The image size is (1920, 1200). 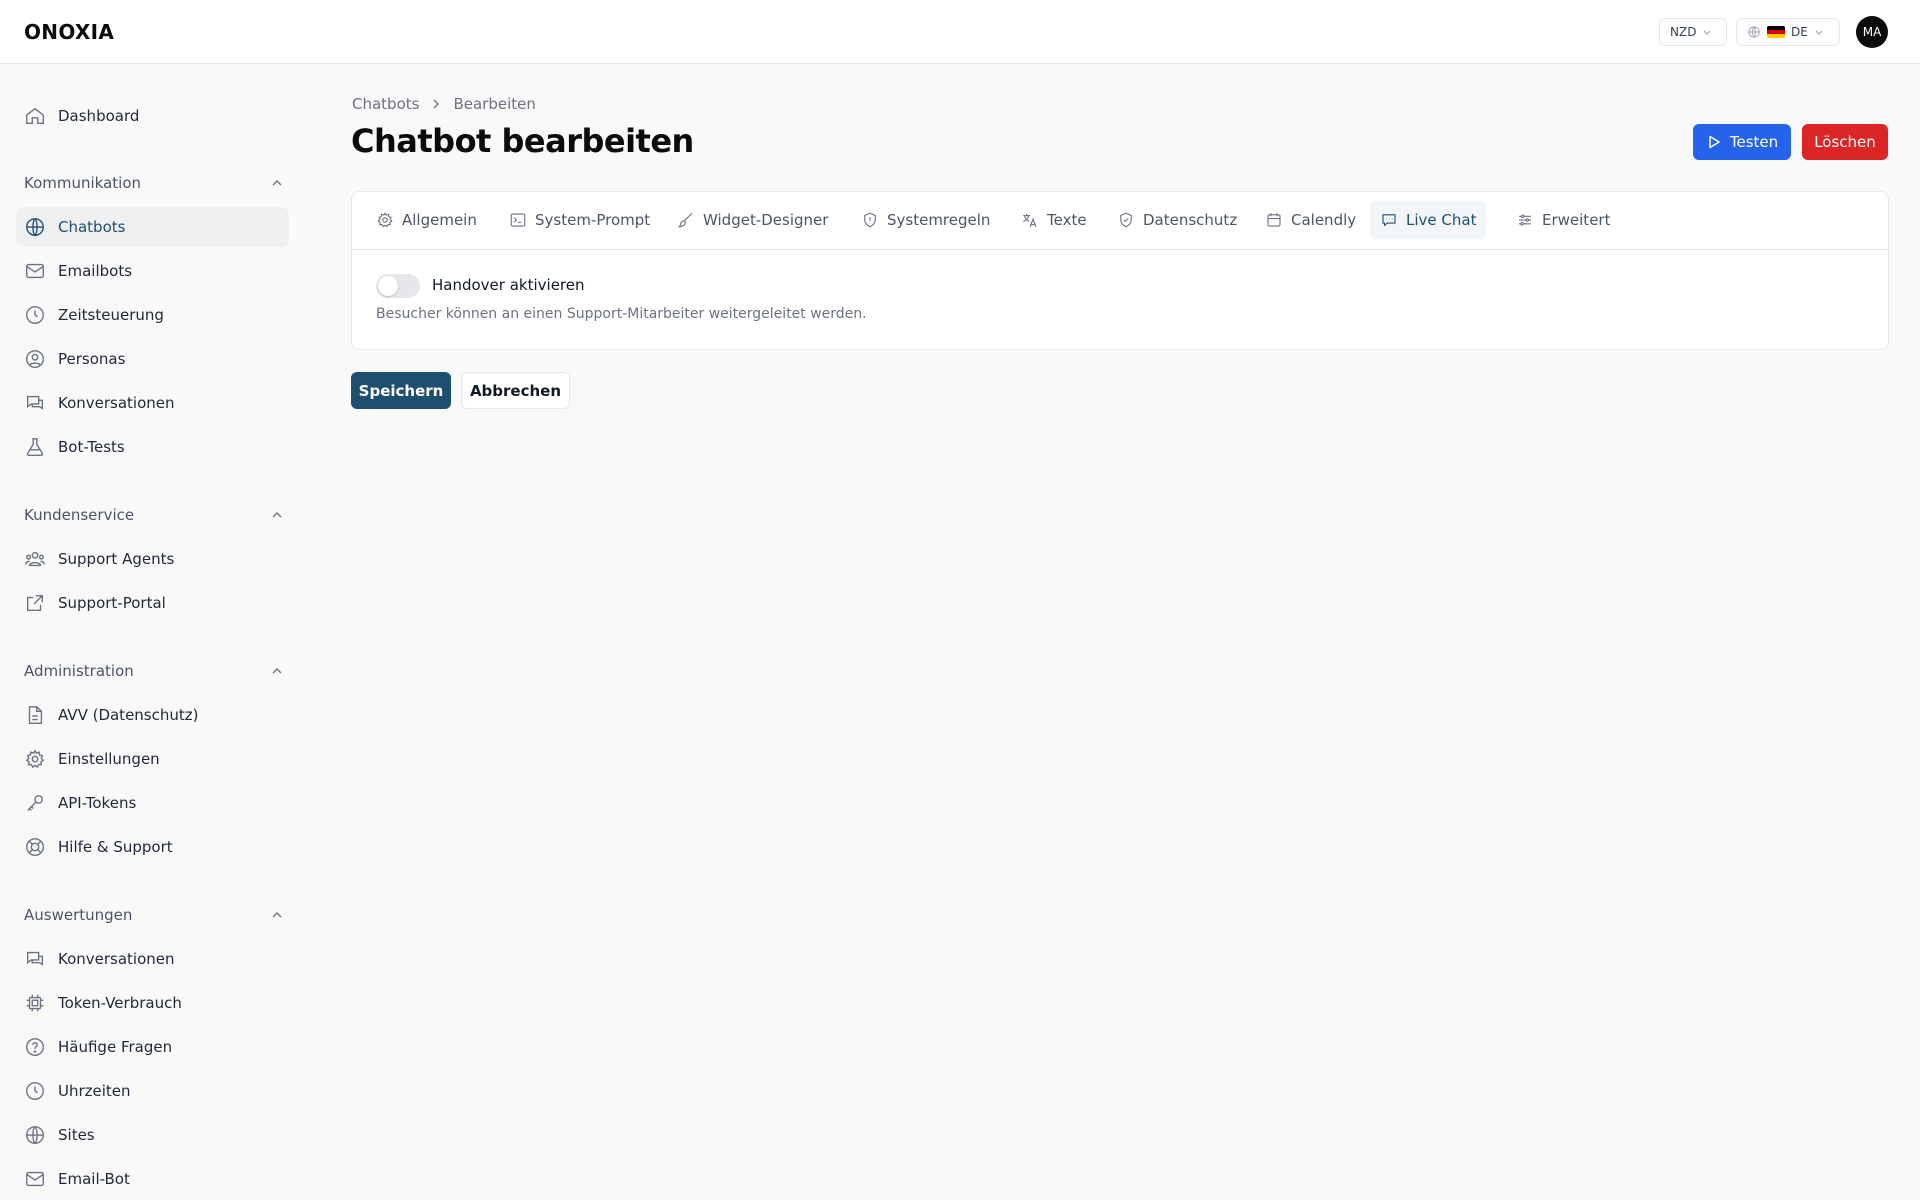 What do you see at coordinates (128, 715) in the screenshot?
I see `sidebar-item-label: AVV (Datenschutz)` at bounding box center [128, 715].